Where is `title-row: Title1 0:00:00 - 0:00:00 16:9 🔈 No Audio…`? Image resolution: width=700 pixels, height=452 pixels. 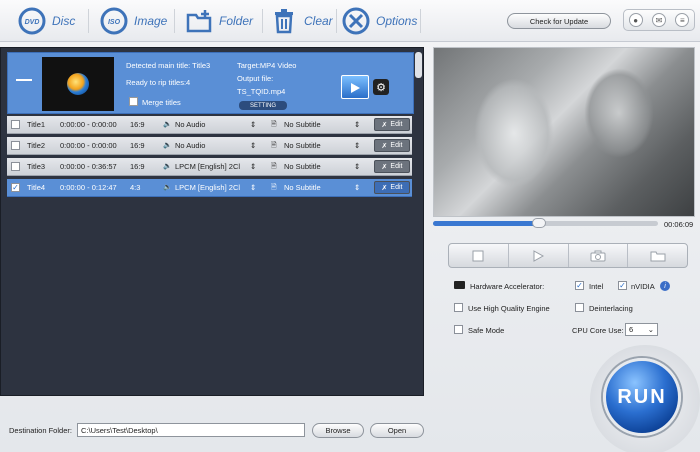
title-row: Title1 0:00:00 - 0:00:00 16:9 🔈 No Audio… is located at coordinates (209, 125).